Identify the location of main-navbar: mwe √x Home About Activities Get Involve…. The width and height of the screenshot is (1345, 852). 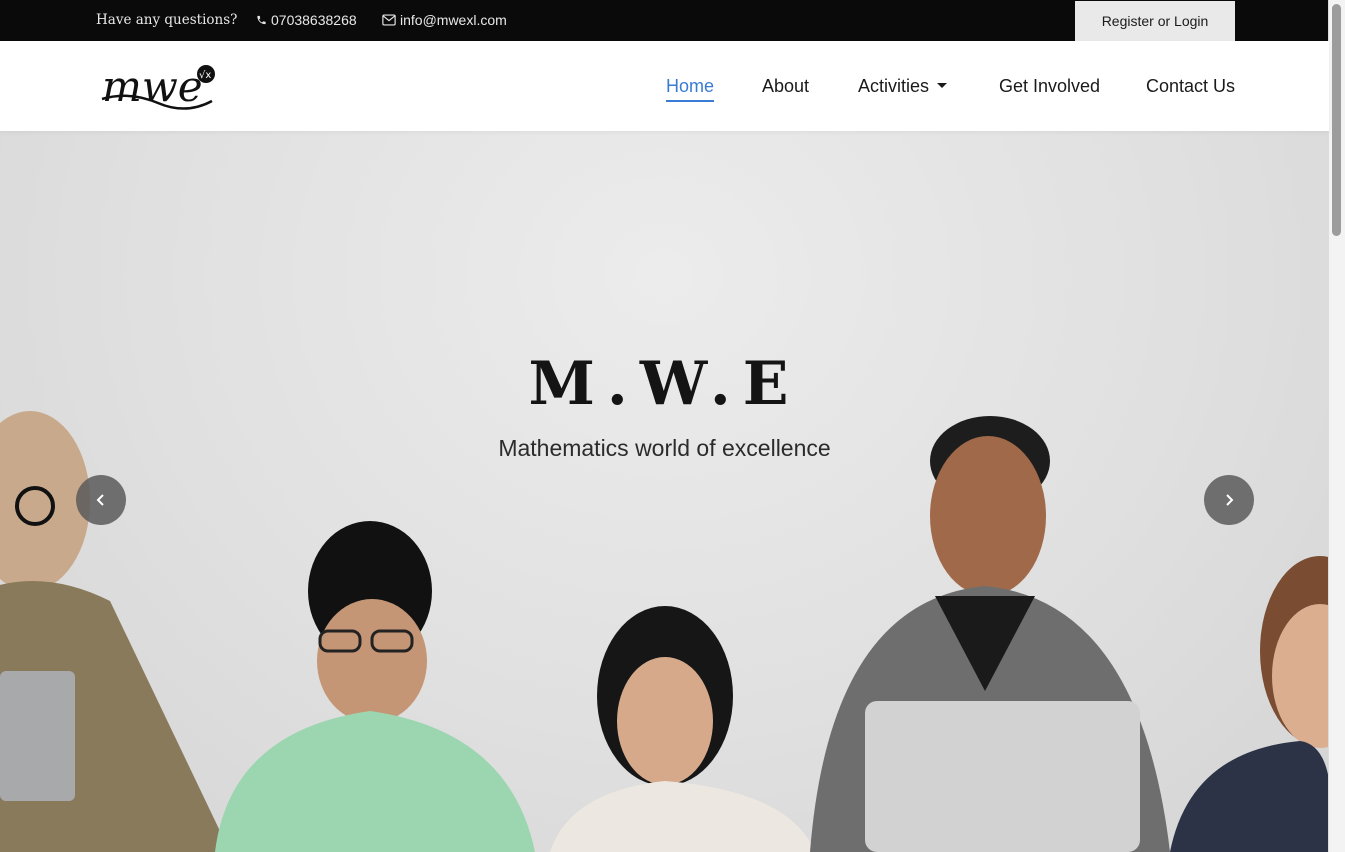
(664, 86).